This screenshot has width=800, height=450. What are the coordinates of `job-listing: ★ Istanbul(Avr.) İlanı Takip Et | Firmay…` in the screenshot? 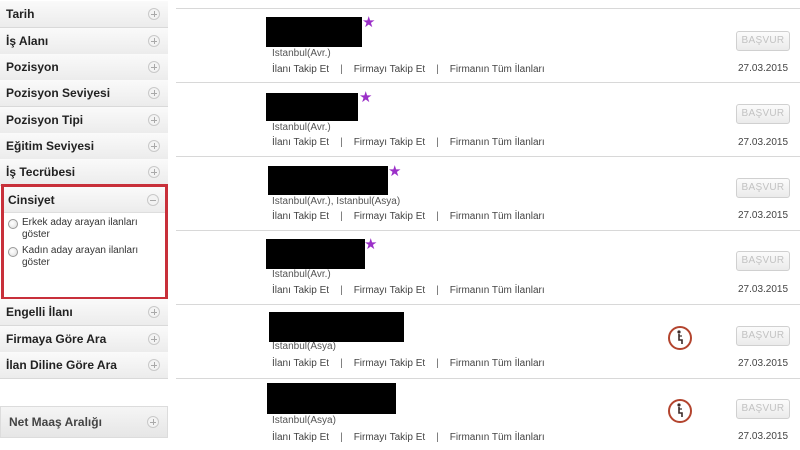 It's located at (488, 119).